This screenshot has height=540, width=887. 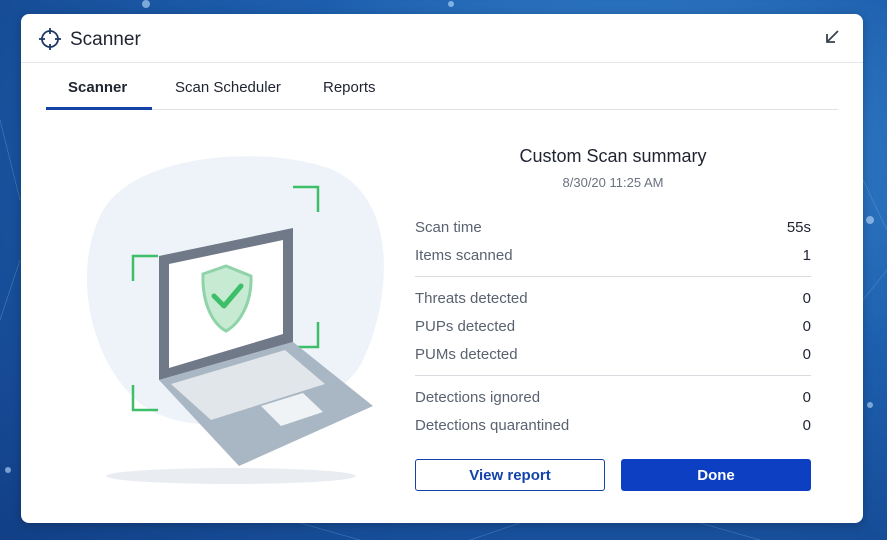 What do you see at coordinates (442, 86) in the screenshot?
I see `tab-bar: Scanner Scan Scheduler Reports` at bounding box center [442, 86].